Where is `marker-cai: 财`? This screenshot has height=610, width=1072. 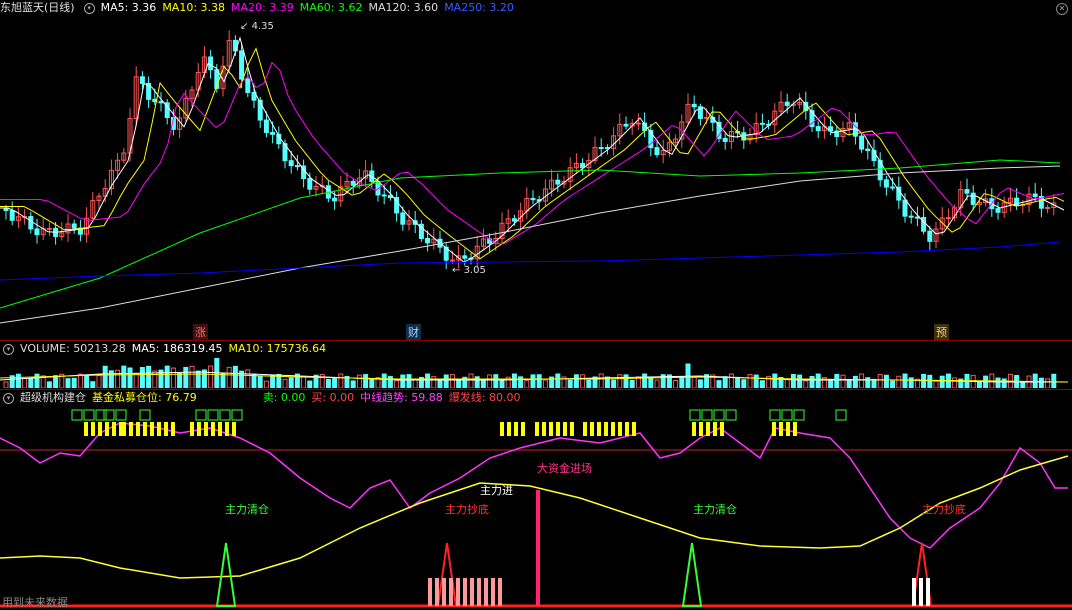 marker-cai: 财 is located at coordinates (413, 332).